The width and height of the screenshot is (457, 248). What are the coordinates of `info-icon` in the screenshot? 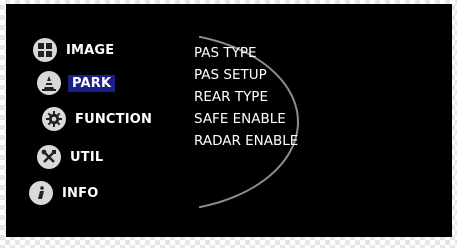 It's located at (41, 193).